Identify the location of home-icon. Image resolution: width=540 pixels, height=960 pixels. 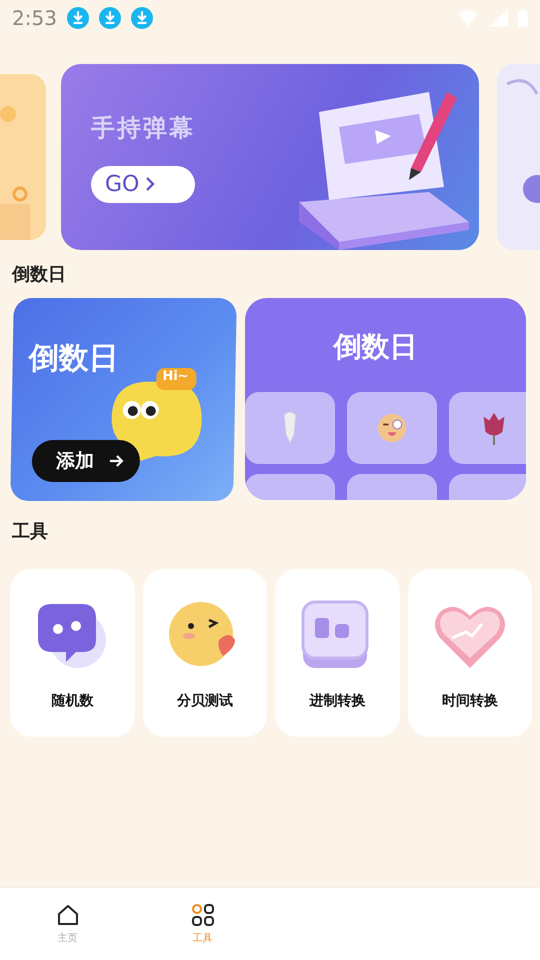
(68, 915).